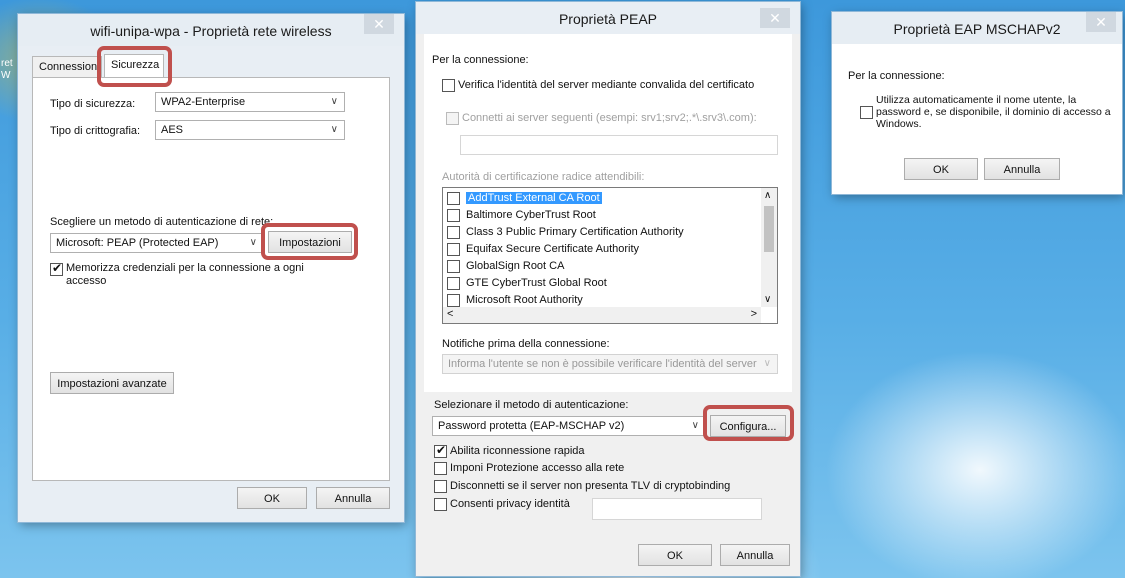 This screenshot has height=578, width=1125. I want to click on security-type-label: Tipo di sicurezza:, so click(93, 104).